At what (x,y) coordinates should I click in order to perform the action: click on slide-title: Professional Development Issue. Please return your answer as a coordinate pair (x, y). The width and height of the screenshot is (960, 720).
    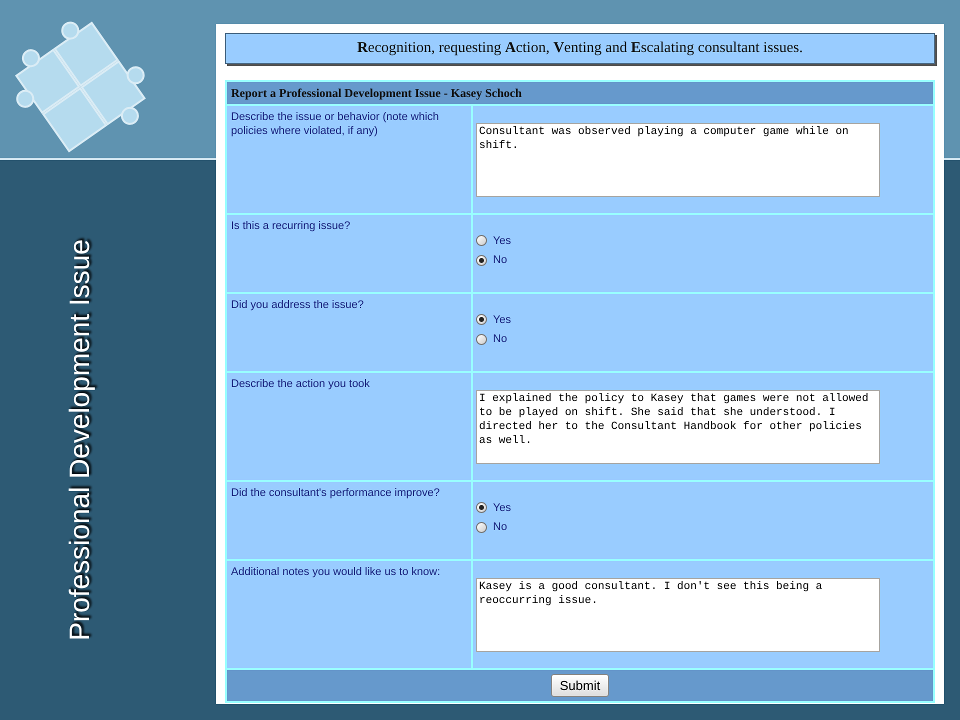
    Looking at the image, I should click on (79, 440).